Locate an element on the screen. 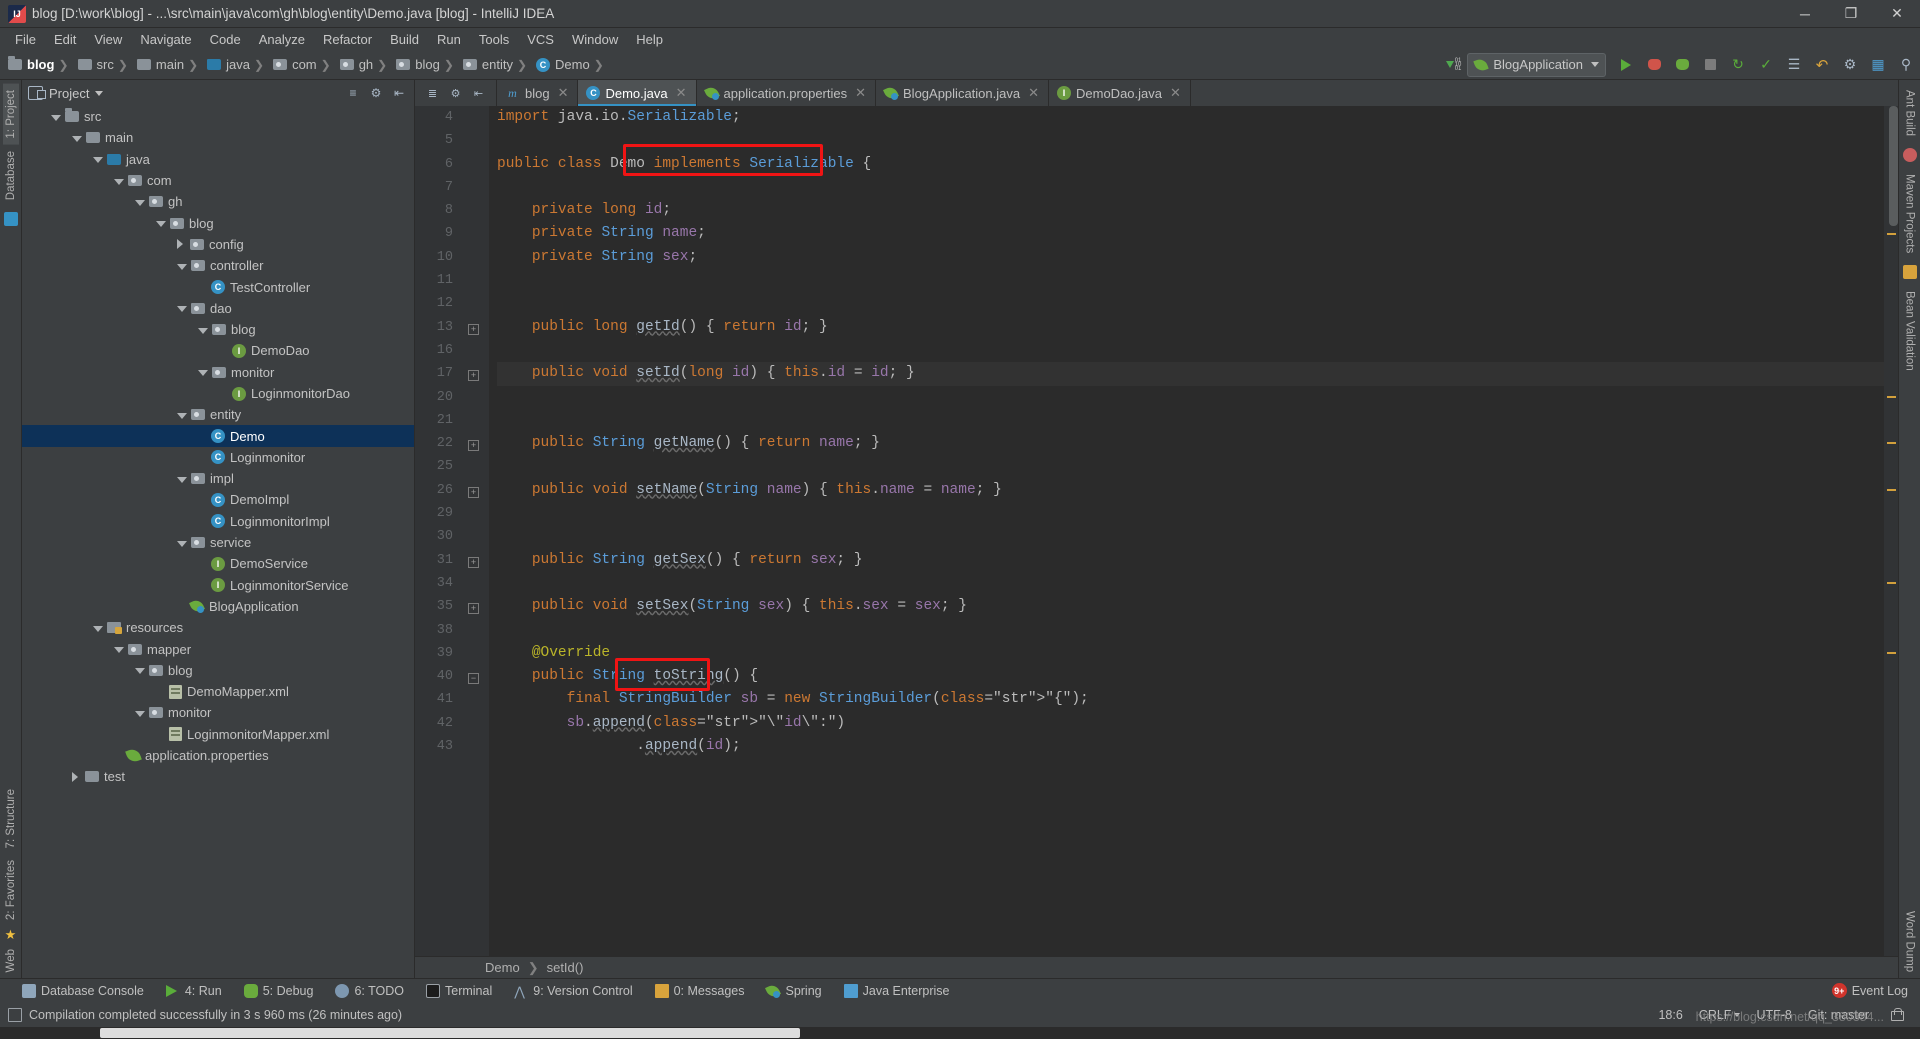 The height and width of the screenshot is (1039, 1920). tree-item-test: test is located at coordinates (218, 776).